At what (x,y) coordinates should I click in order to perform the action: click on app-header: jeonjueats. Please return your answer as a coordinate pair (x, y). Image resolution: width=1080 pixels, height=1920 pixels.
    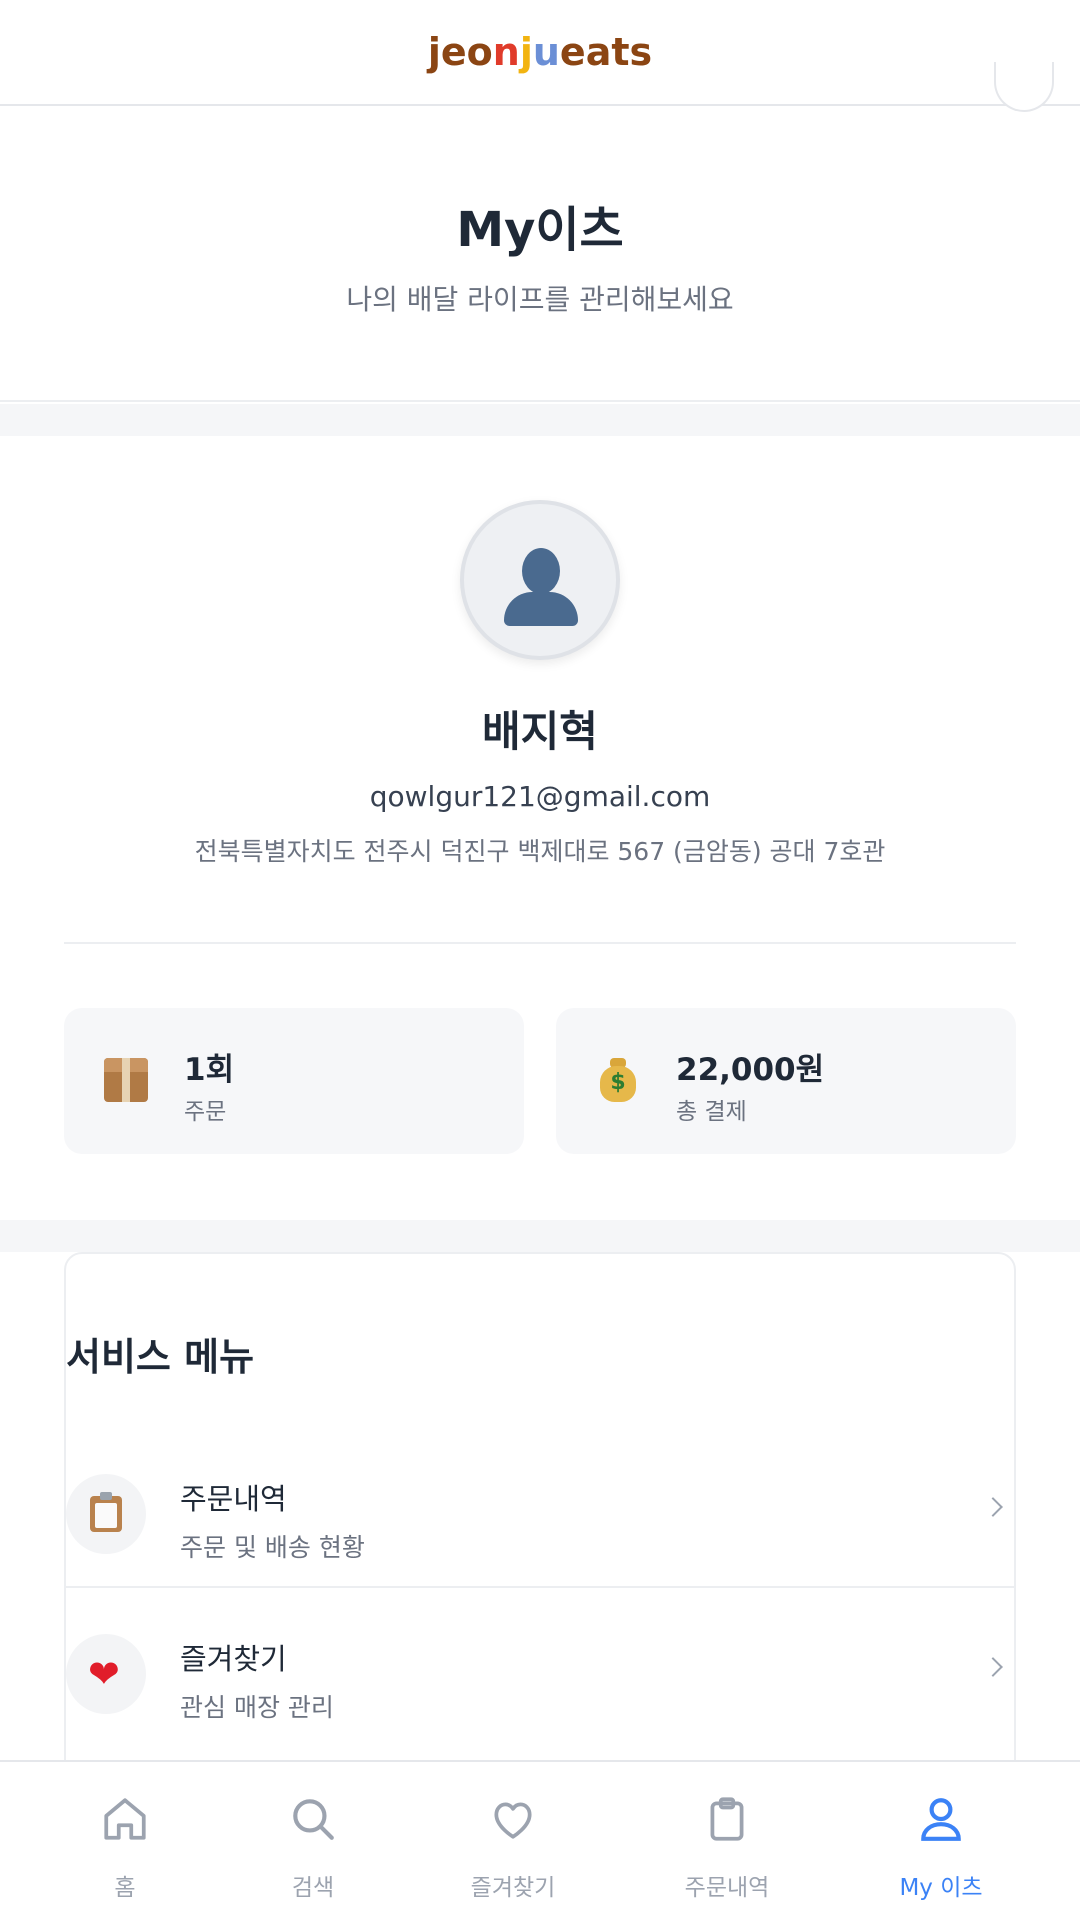
    Looking at the image, I should click on (540, 56).